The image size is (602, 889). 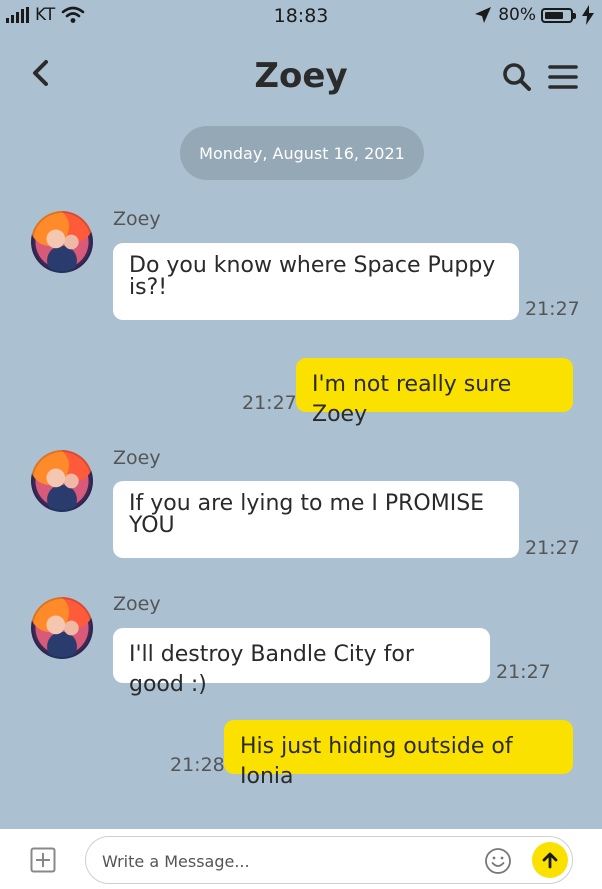 I want to click on message-input, so click(x=282, y=861).